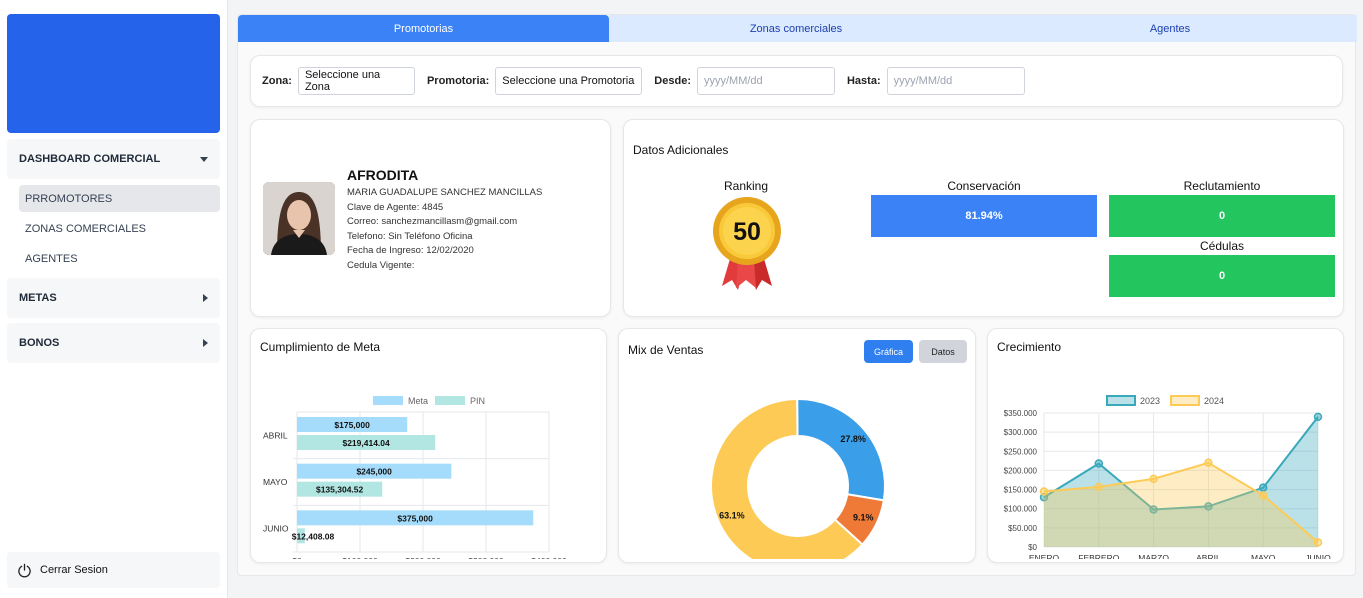 This screenshot has height=598, width=1363. I want to click on y-tick-label: $350.000, so click(1021, 413).